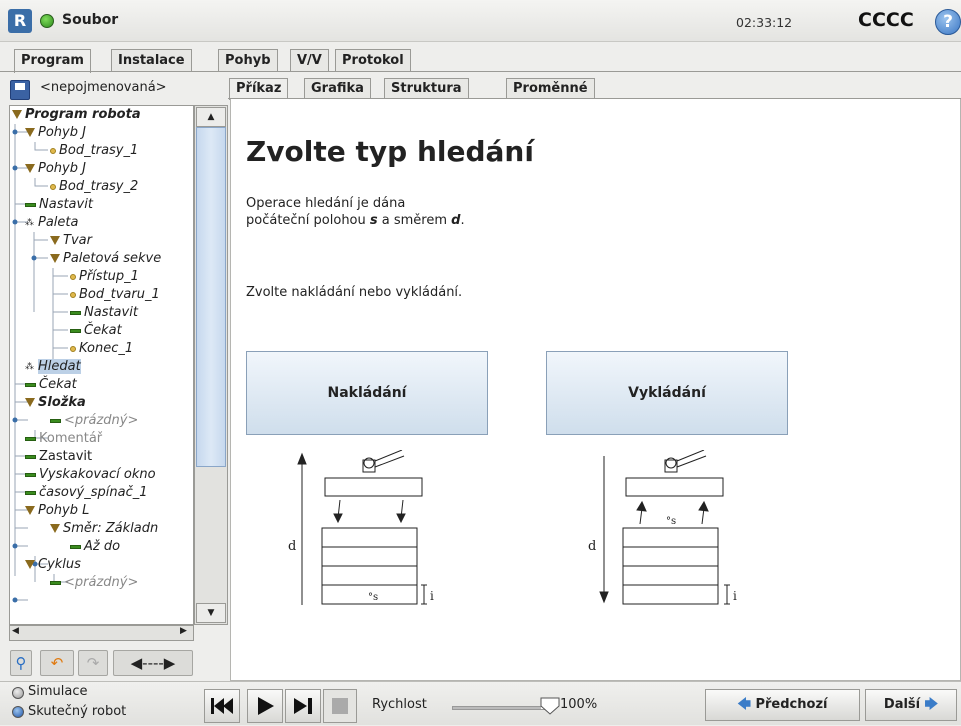  I want to click on robot-status-icon, so click(47, 21).